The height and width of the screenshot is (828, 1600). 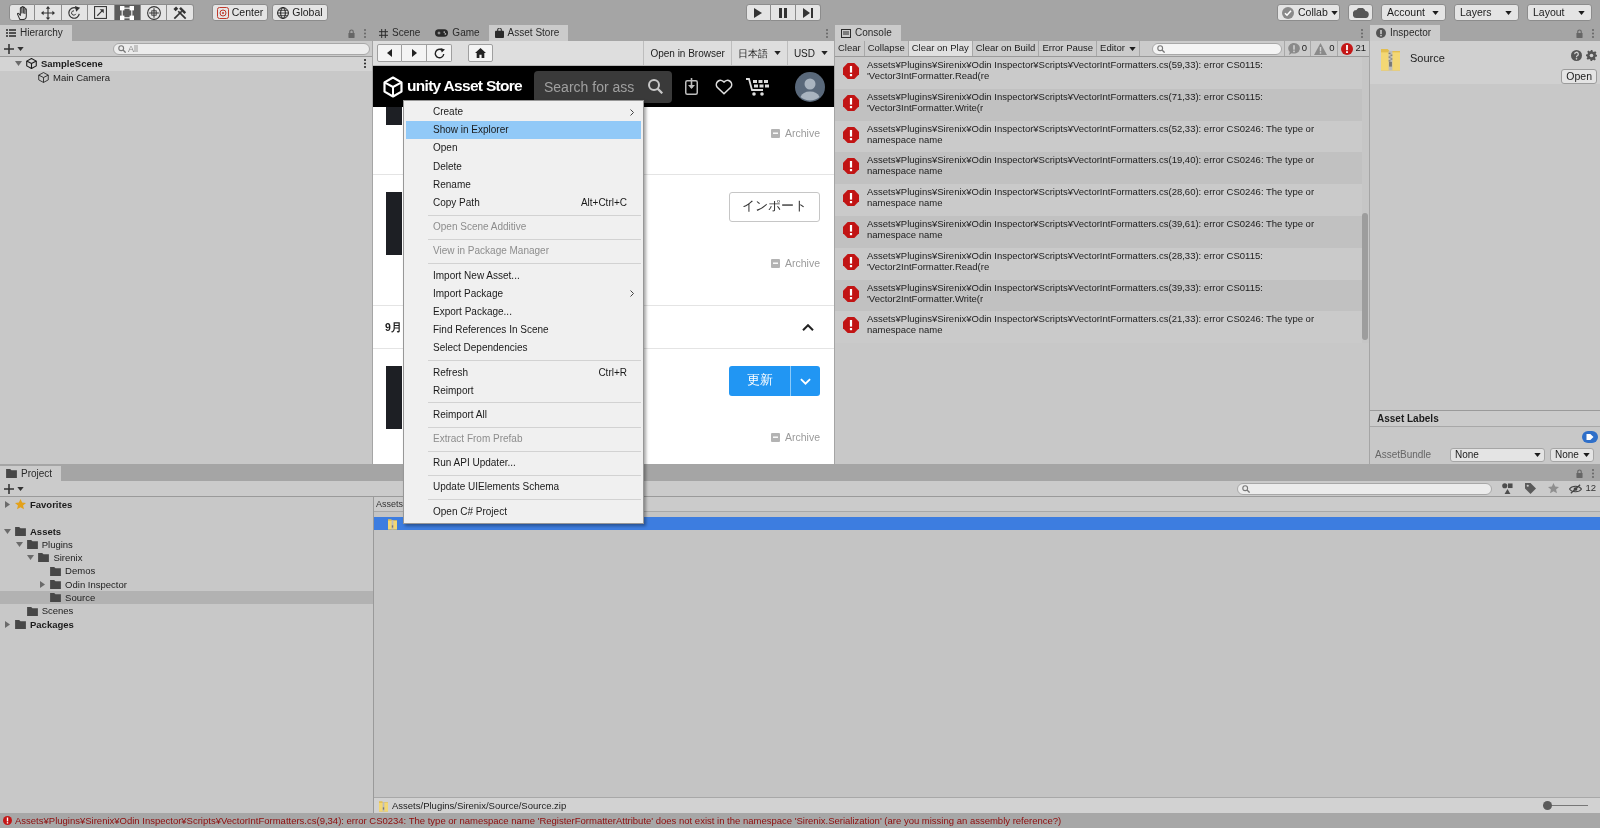 What do you see at coordinates (603, 86) in the screenshot?
I see `store-search-field: Search for ass` at bounding box center [603, 86].